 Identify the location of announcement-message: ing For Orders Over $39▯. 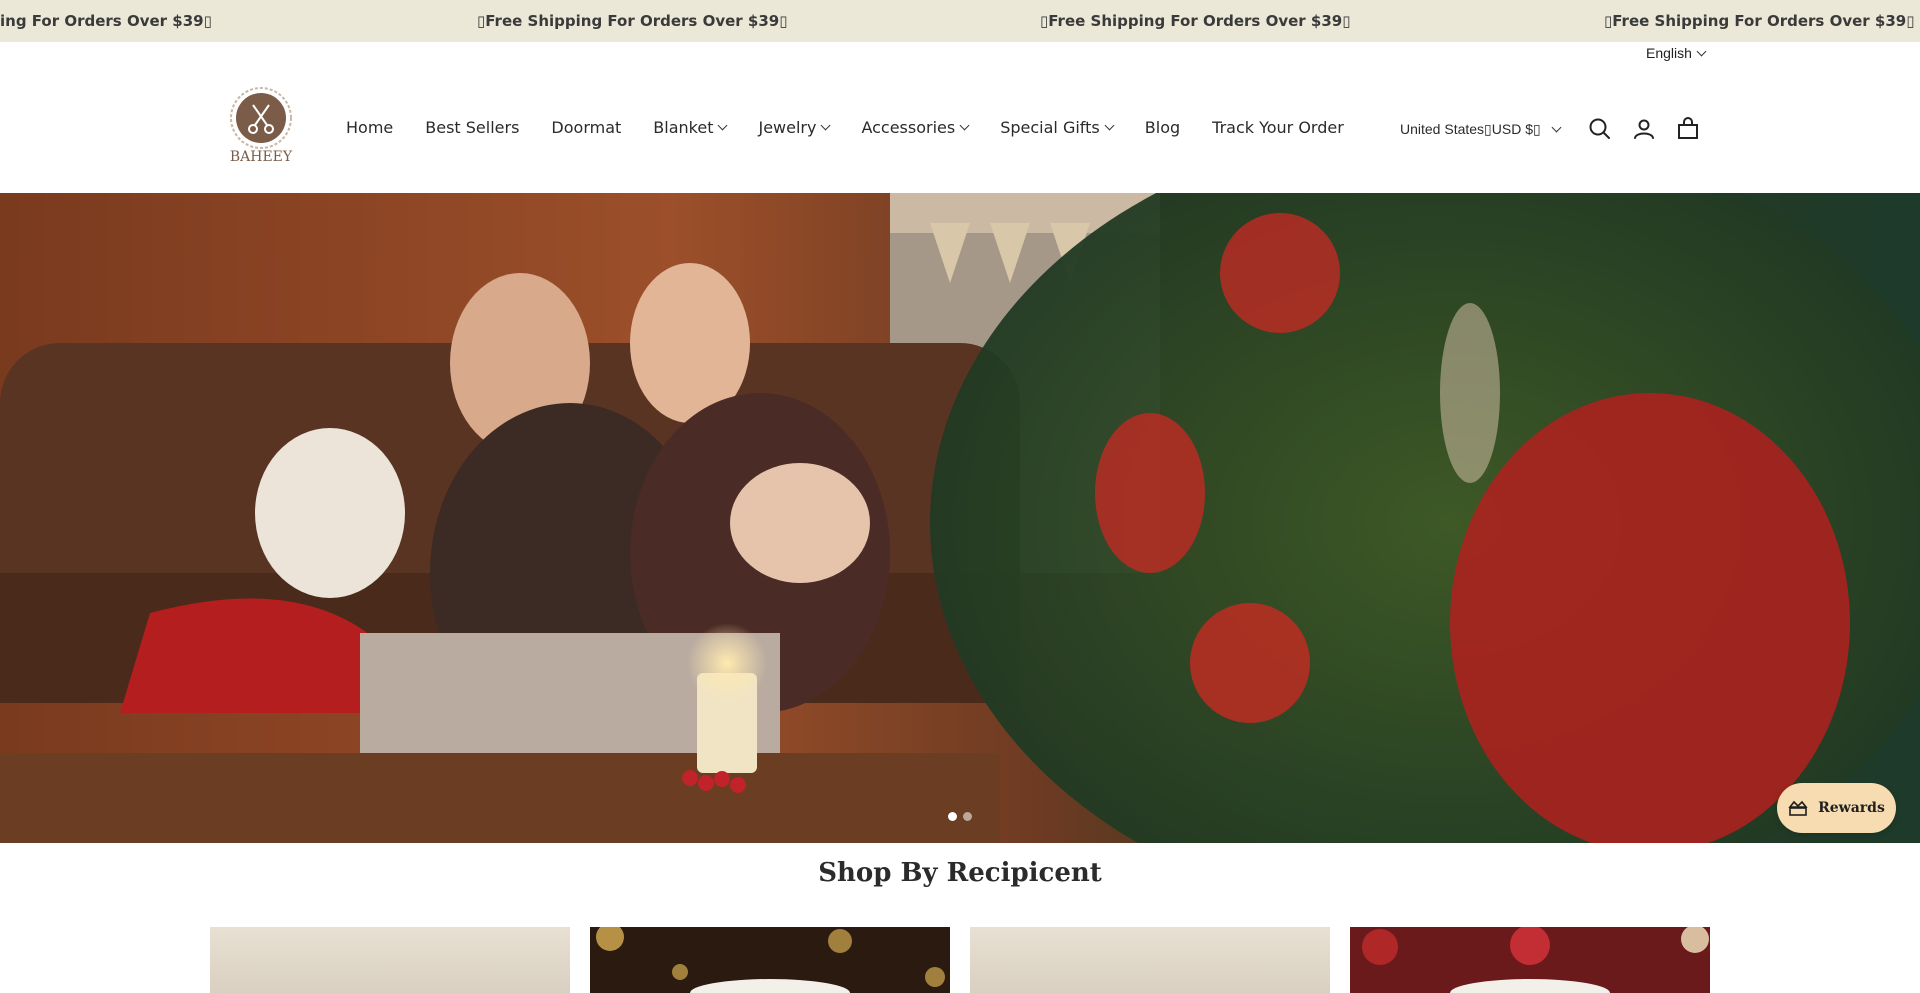
(106, 21).